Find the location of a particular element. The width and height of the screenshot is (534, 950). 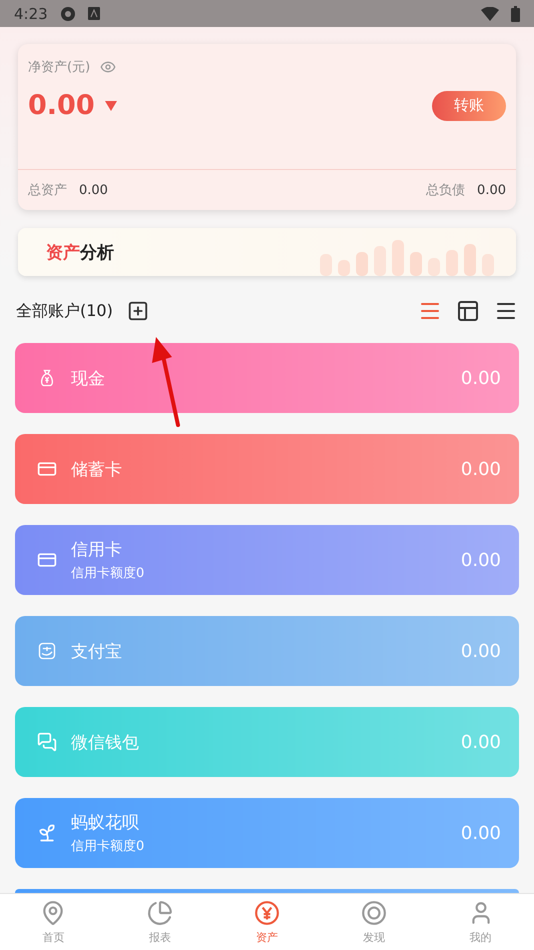

pie-chart-icon is located at coordinates (160, 913).